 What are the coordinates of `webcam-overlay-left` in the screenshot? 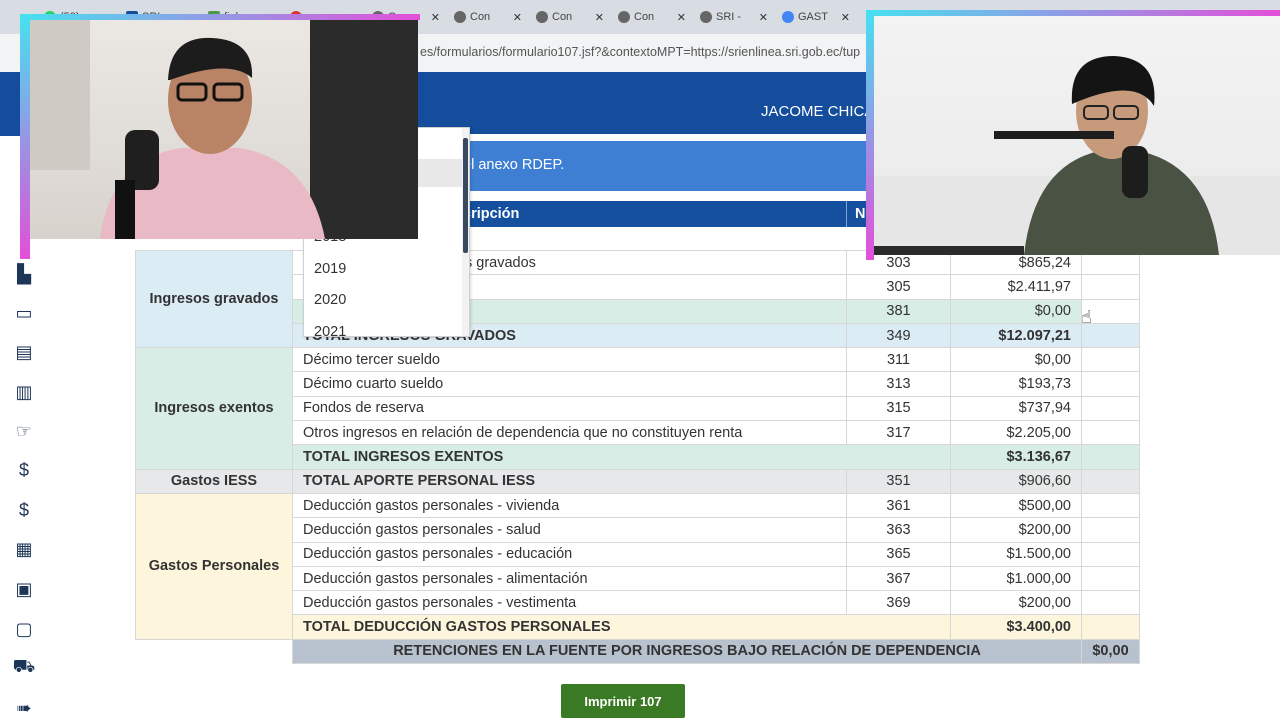 It's located at (224, 129).